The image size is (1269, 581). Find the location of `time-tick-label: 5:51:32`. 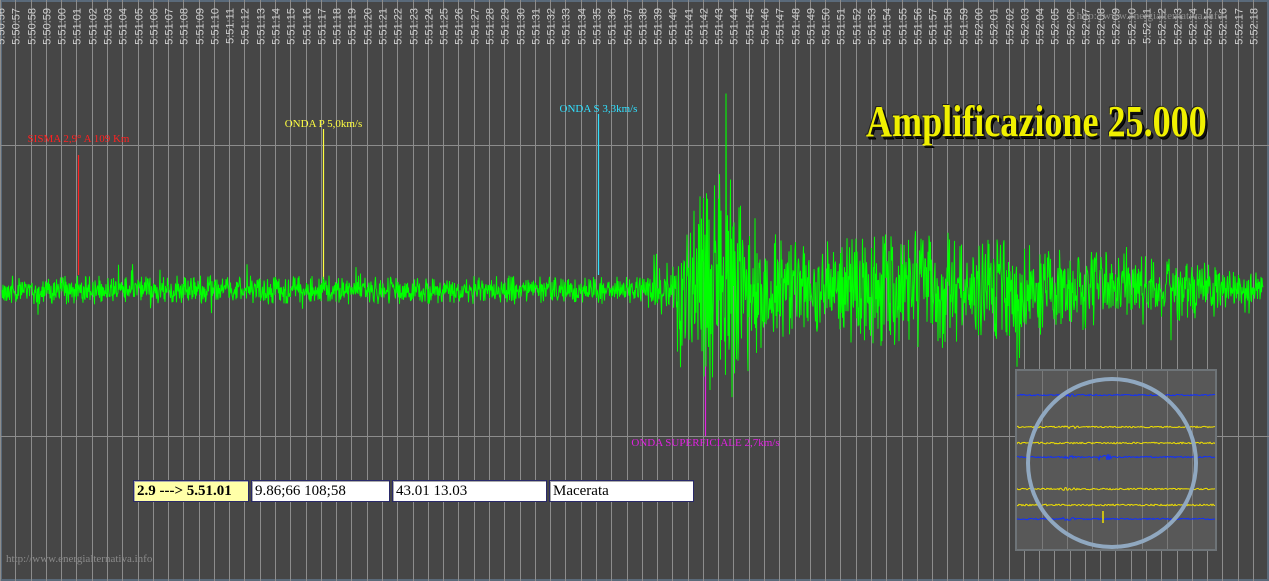

time-tick-label: 5:51:32 is located at coordinates (552, 26).